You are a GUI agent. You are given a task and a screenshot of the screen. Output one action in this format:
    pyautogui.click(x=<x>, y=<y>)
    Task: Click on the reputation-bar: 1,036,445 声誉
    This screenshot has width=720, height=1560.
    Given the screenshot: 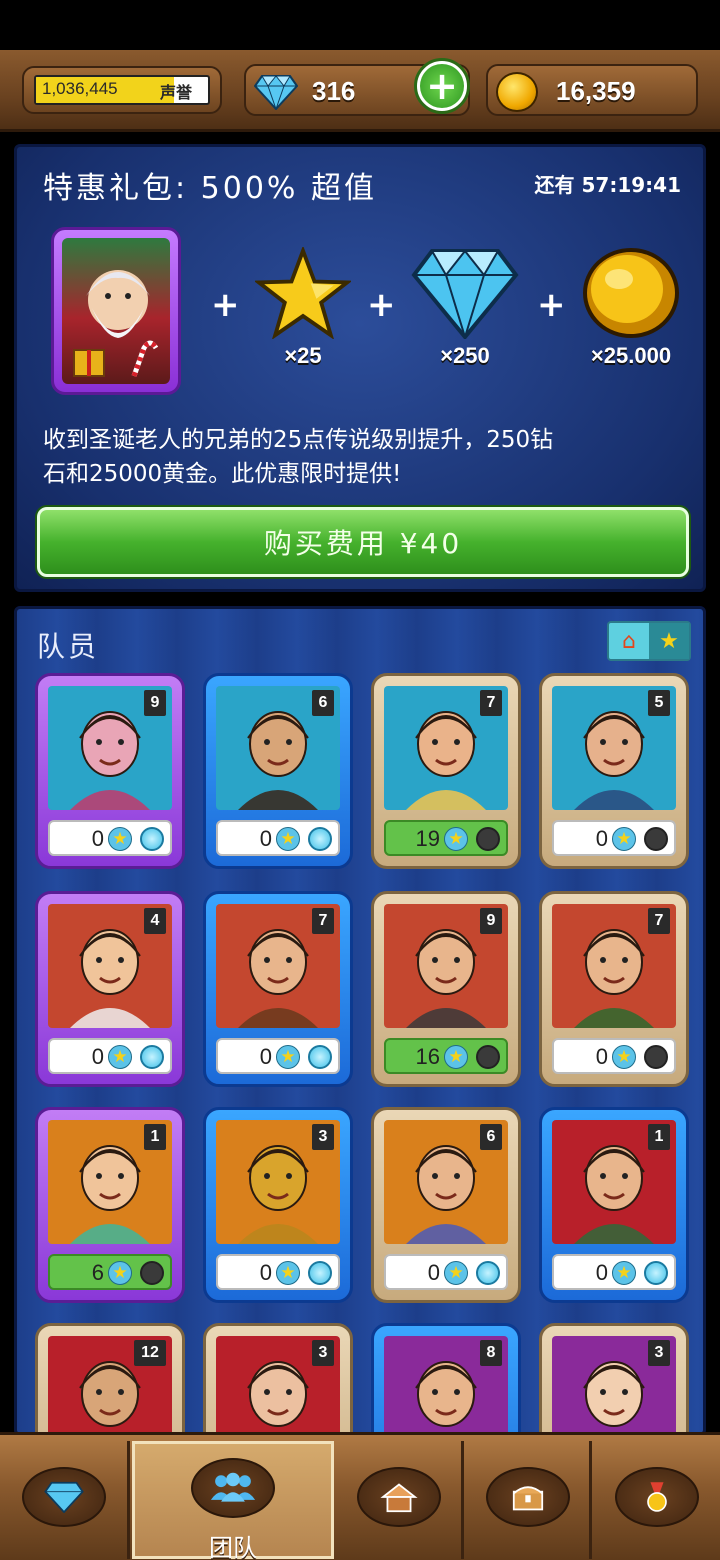 What is the action you would take?
    pyautogui.click(x=122, y=90)
    